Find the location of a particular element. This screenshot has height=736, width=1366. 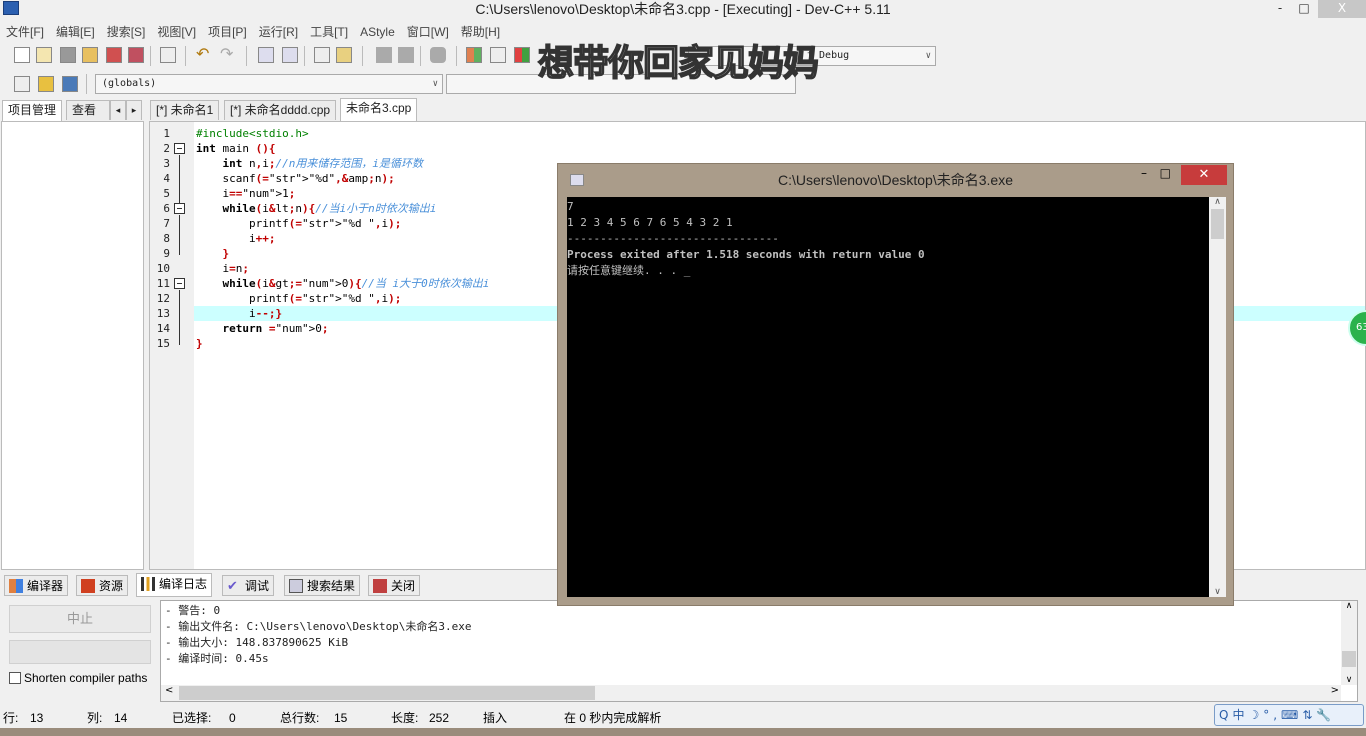

log-vscrollbar: ∧ ∨ is located at coordinates (1349, 643).